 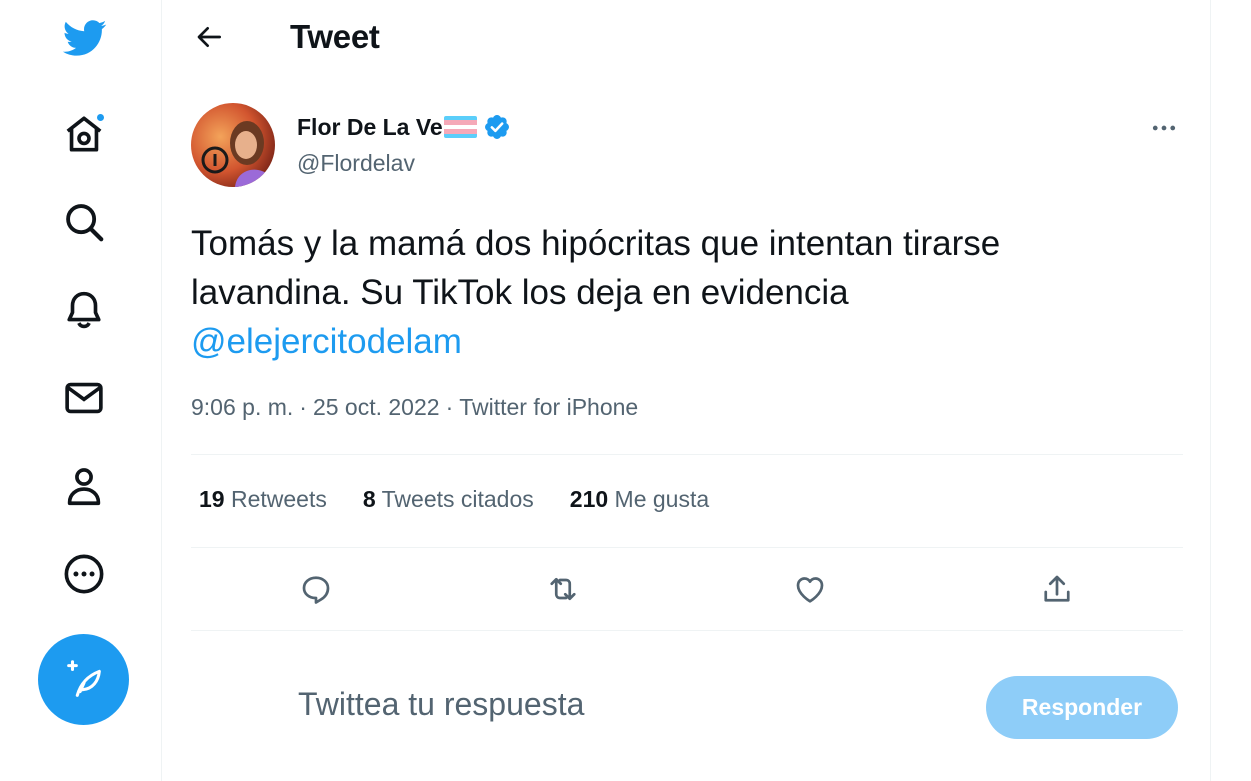 I want to click on nav-messages, so click(x=84, y=398).